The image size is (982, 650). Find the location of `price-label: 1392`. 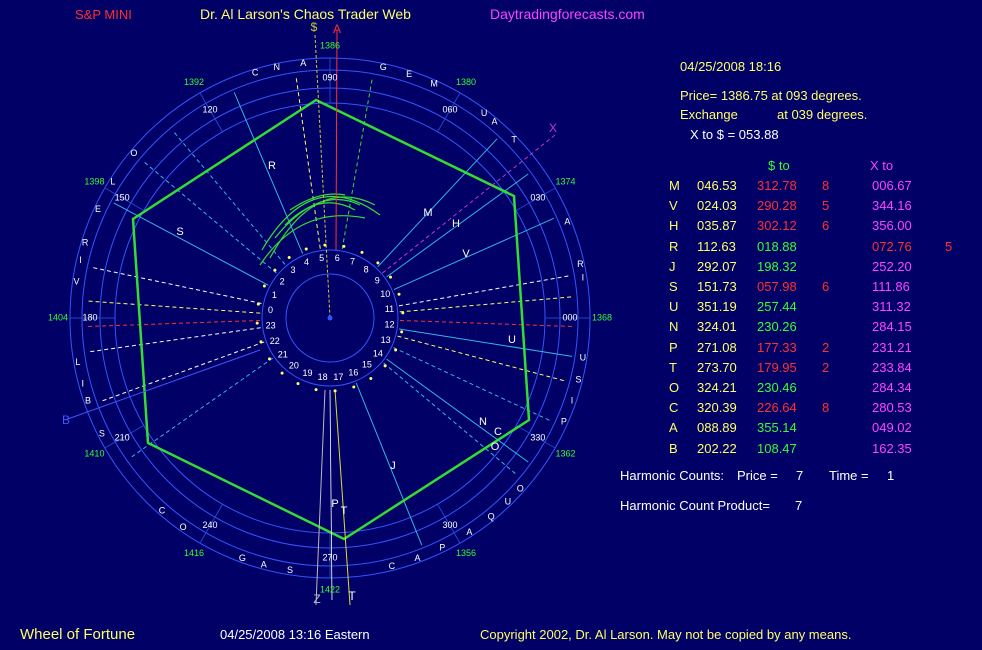

price-label: 1392 is located at coordinates (194, 82).